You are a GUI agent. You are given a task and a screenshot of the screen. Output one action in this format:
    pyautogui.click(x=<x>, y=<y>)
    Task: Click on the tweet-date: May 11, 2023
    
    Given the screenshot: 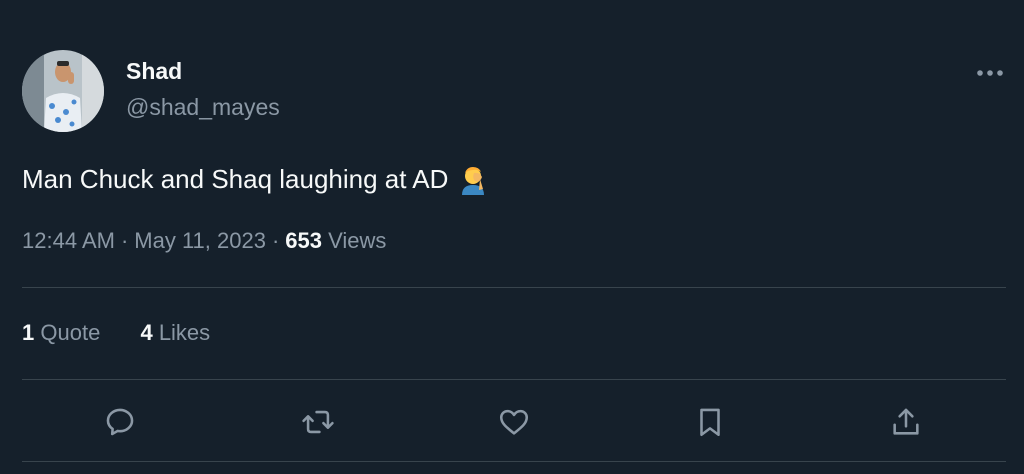 What is the action you would take?
    pyautogui.click(x=200, y=240)
    